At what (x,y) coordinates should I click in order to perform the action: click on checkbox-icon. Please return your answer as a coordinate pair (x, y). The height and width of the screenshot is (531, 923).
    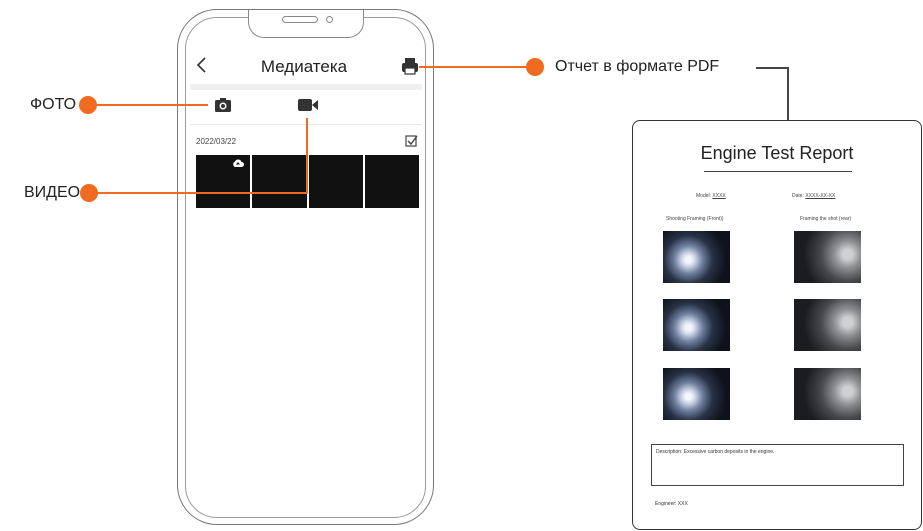
    Looking at the image, I should click on (411, 140).